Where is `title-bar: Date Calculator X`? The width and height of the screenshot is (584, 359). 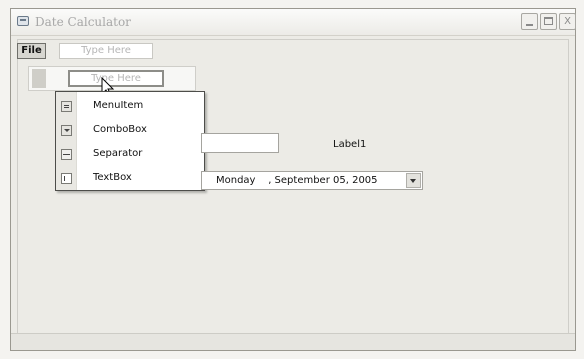
title-bar: Date Calculator X is located at coordinates (293, 22).